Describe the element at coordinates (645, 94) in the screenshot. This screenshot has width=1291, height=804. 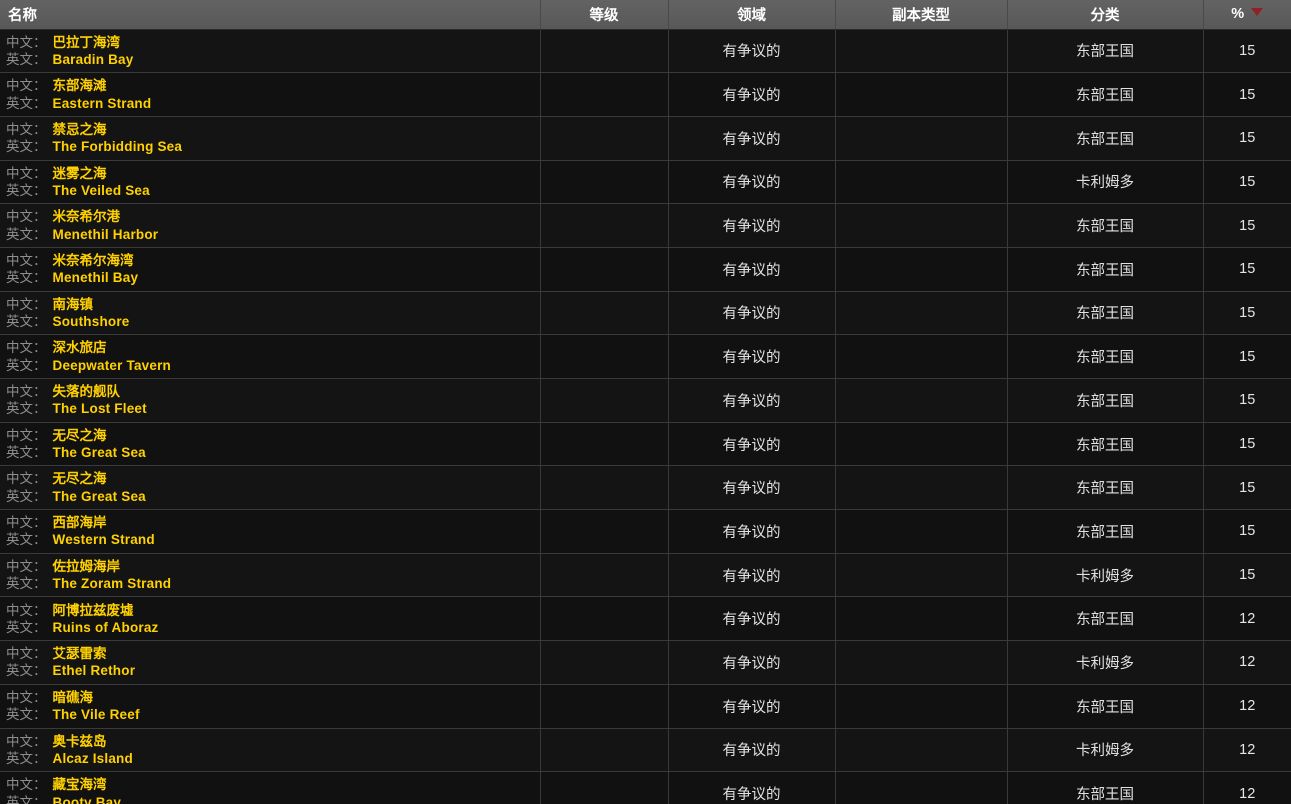
I see `table-row: 中文： 东部海滩 英文： Eastern Strand 有争议的 东部王国 15` at that location.